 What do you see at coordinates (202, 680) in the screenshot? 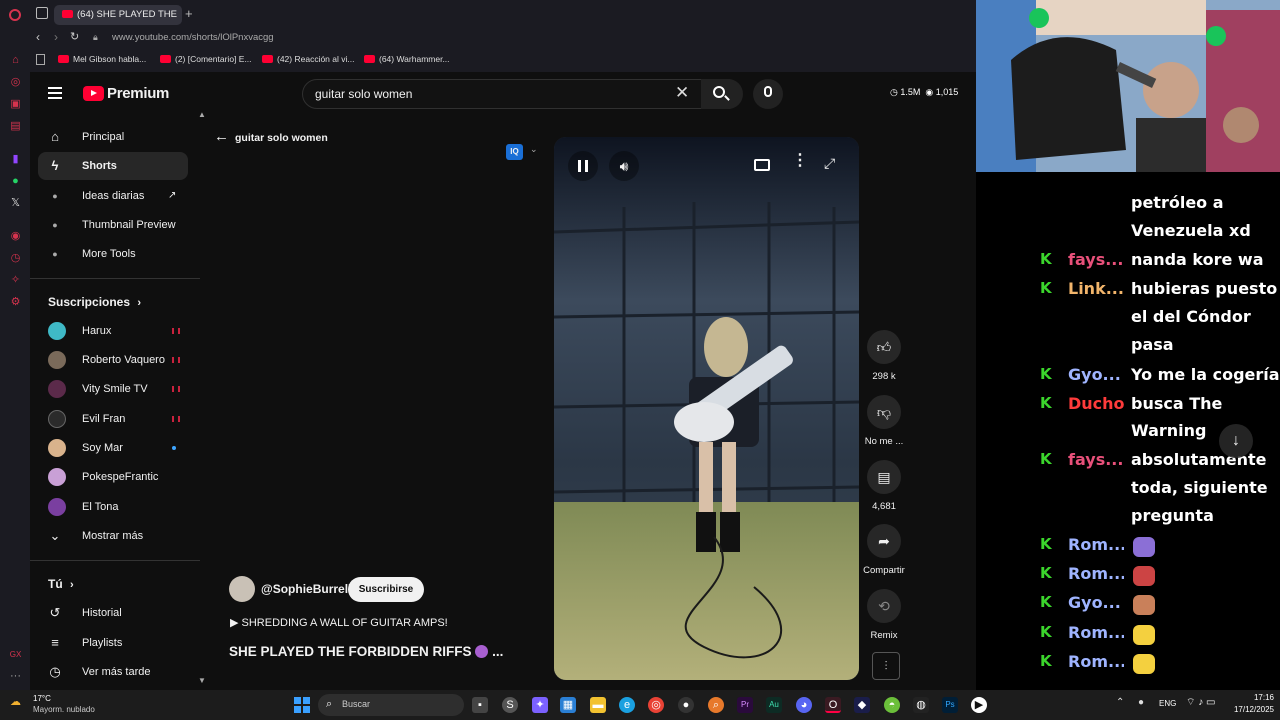
I see `scroll-down-icon: ▼` at bounding box center [202, 680].